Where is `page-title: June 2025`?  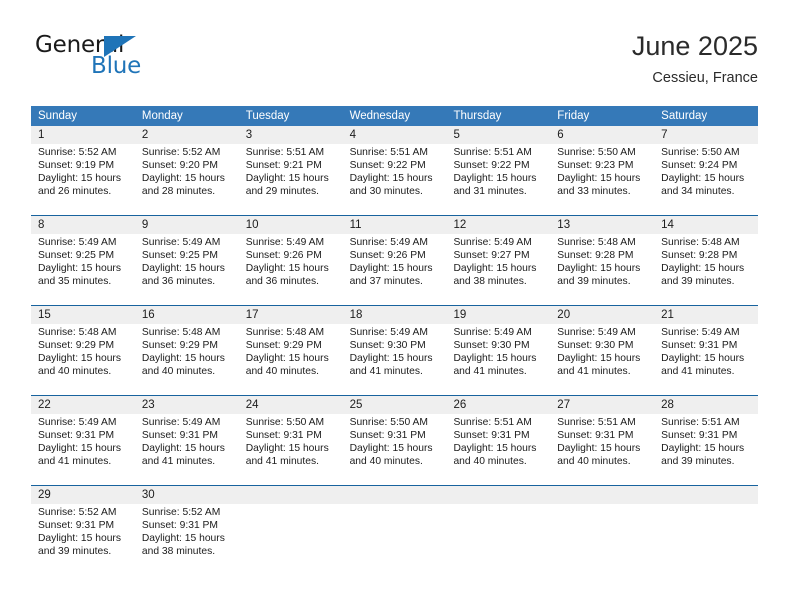 page-title: June 2025 is located at coordinates (694, 46).